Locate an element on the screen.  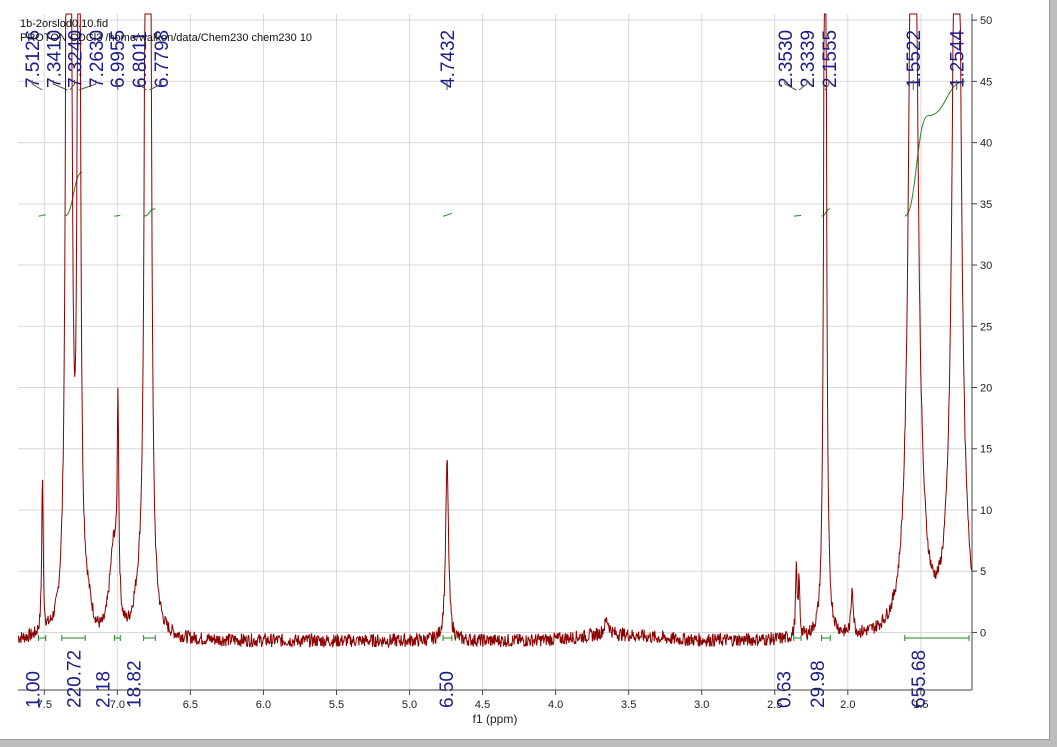
peak-label: 1.2544 is located at coordinates (958, 58).